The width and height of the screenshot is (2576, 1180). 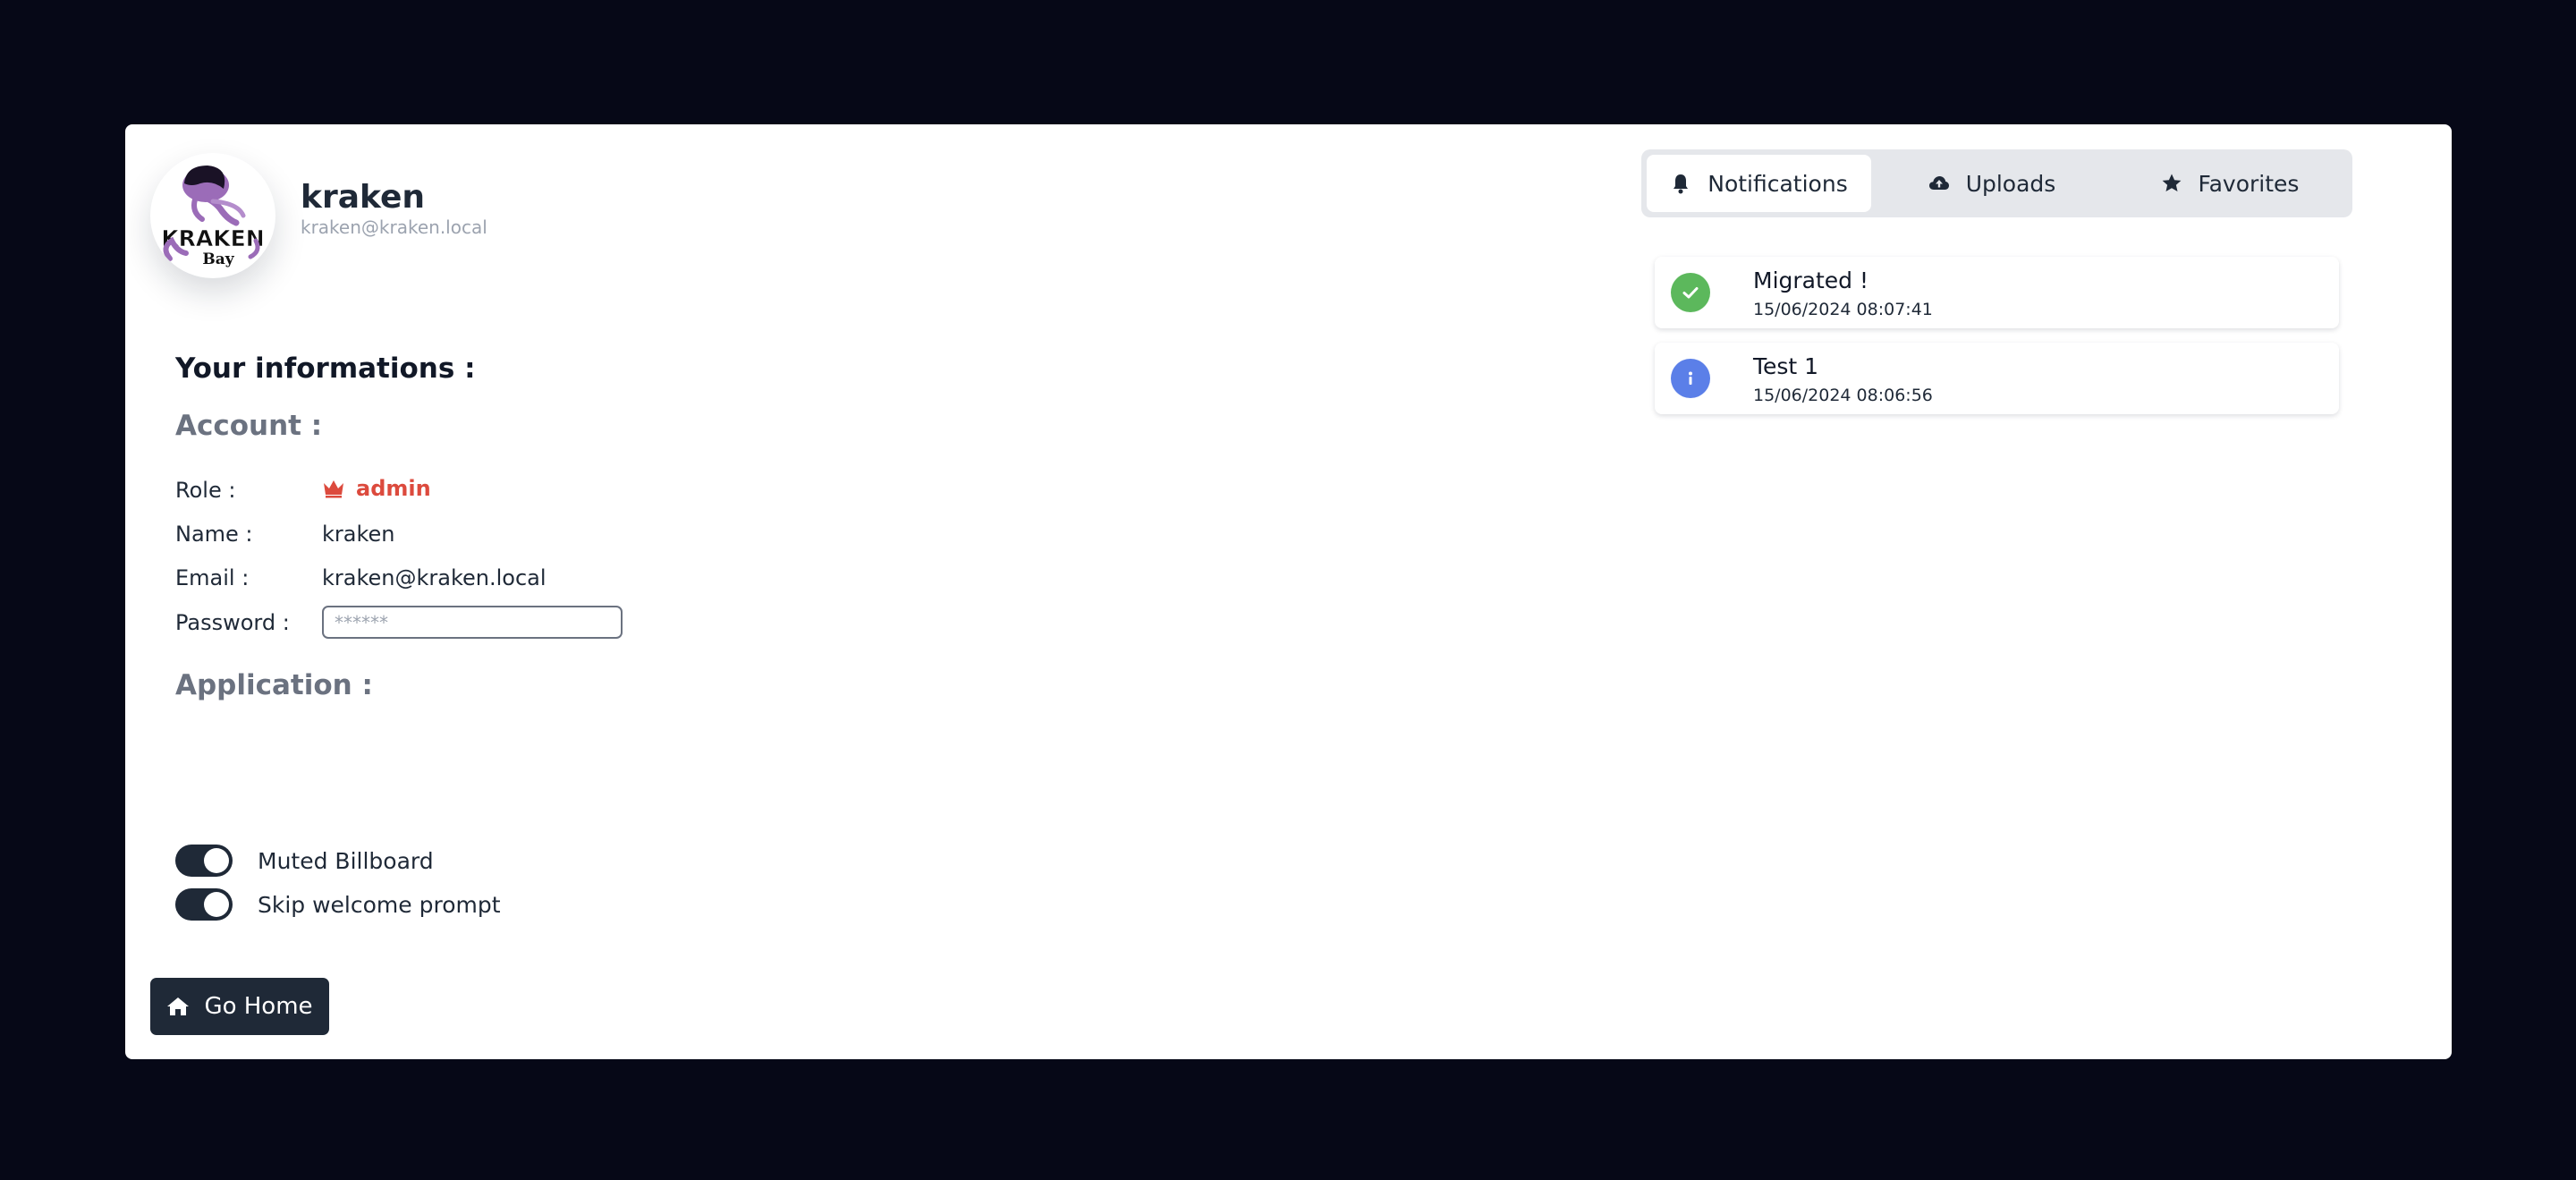 I want to click on notification-item: Migrated ! 15/06/2024 08:07:41, so click(x=1997, y=292).